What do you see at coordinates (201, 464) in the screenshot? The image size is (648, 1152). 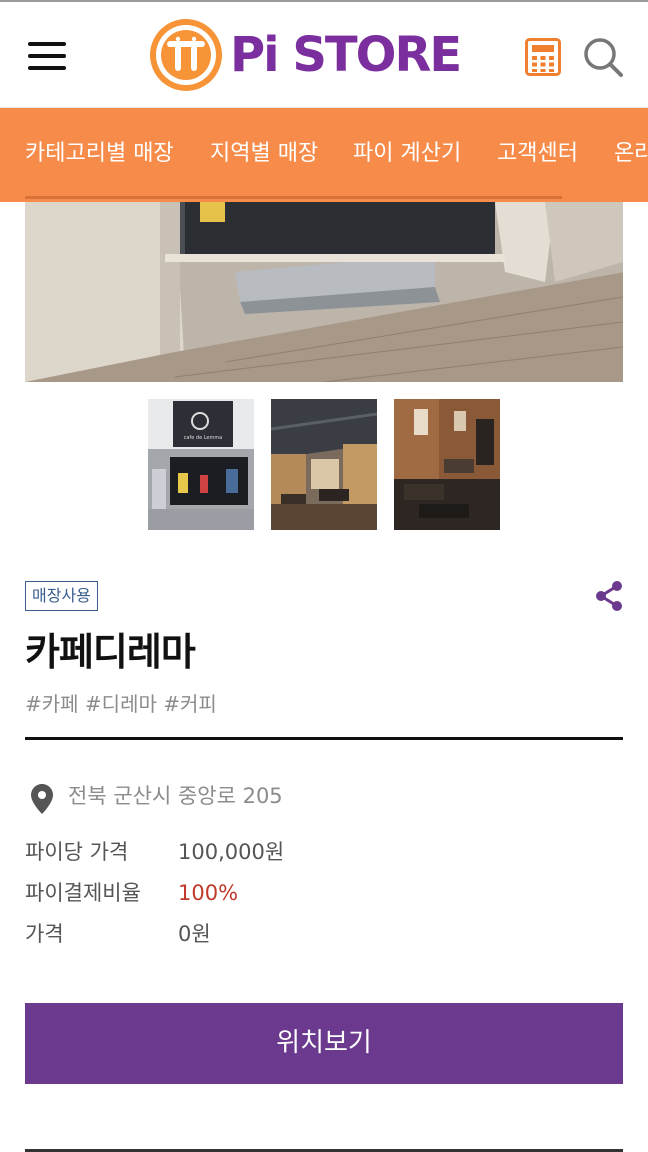 I see `thumbnail-storefront: cafe de Lemma` at bounding box center [201, 464].